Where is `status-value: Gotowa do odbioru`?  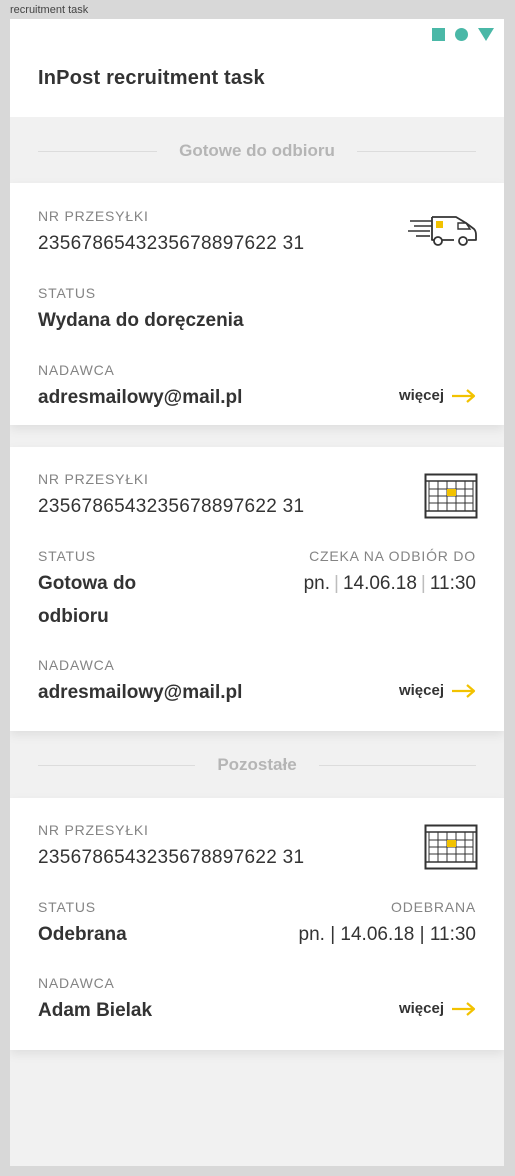
status-value: Gotowa do odbioru is located at coordinates (87, 600).